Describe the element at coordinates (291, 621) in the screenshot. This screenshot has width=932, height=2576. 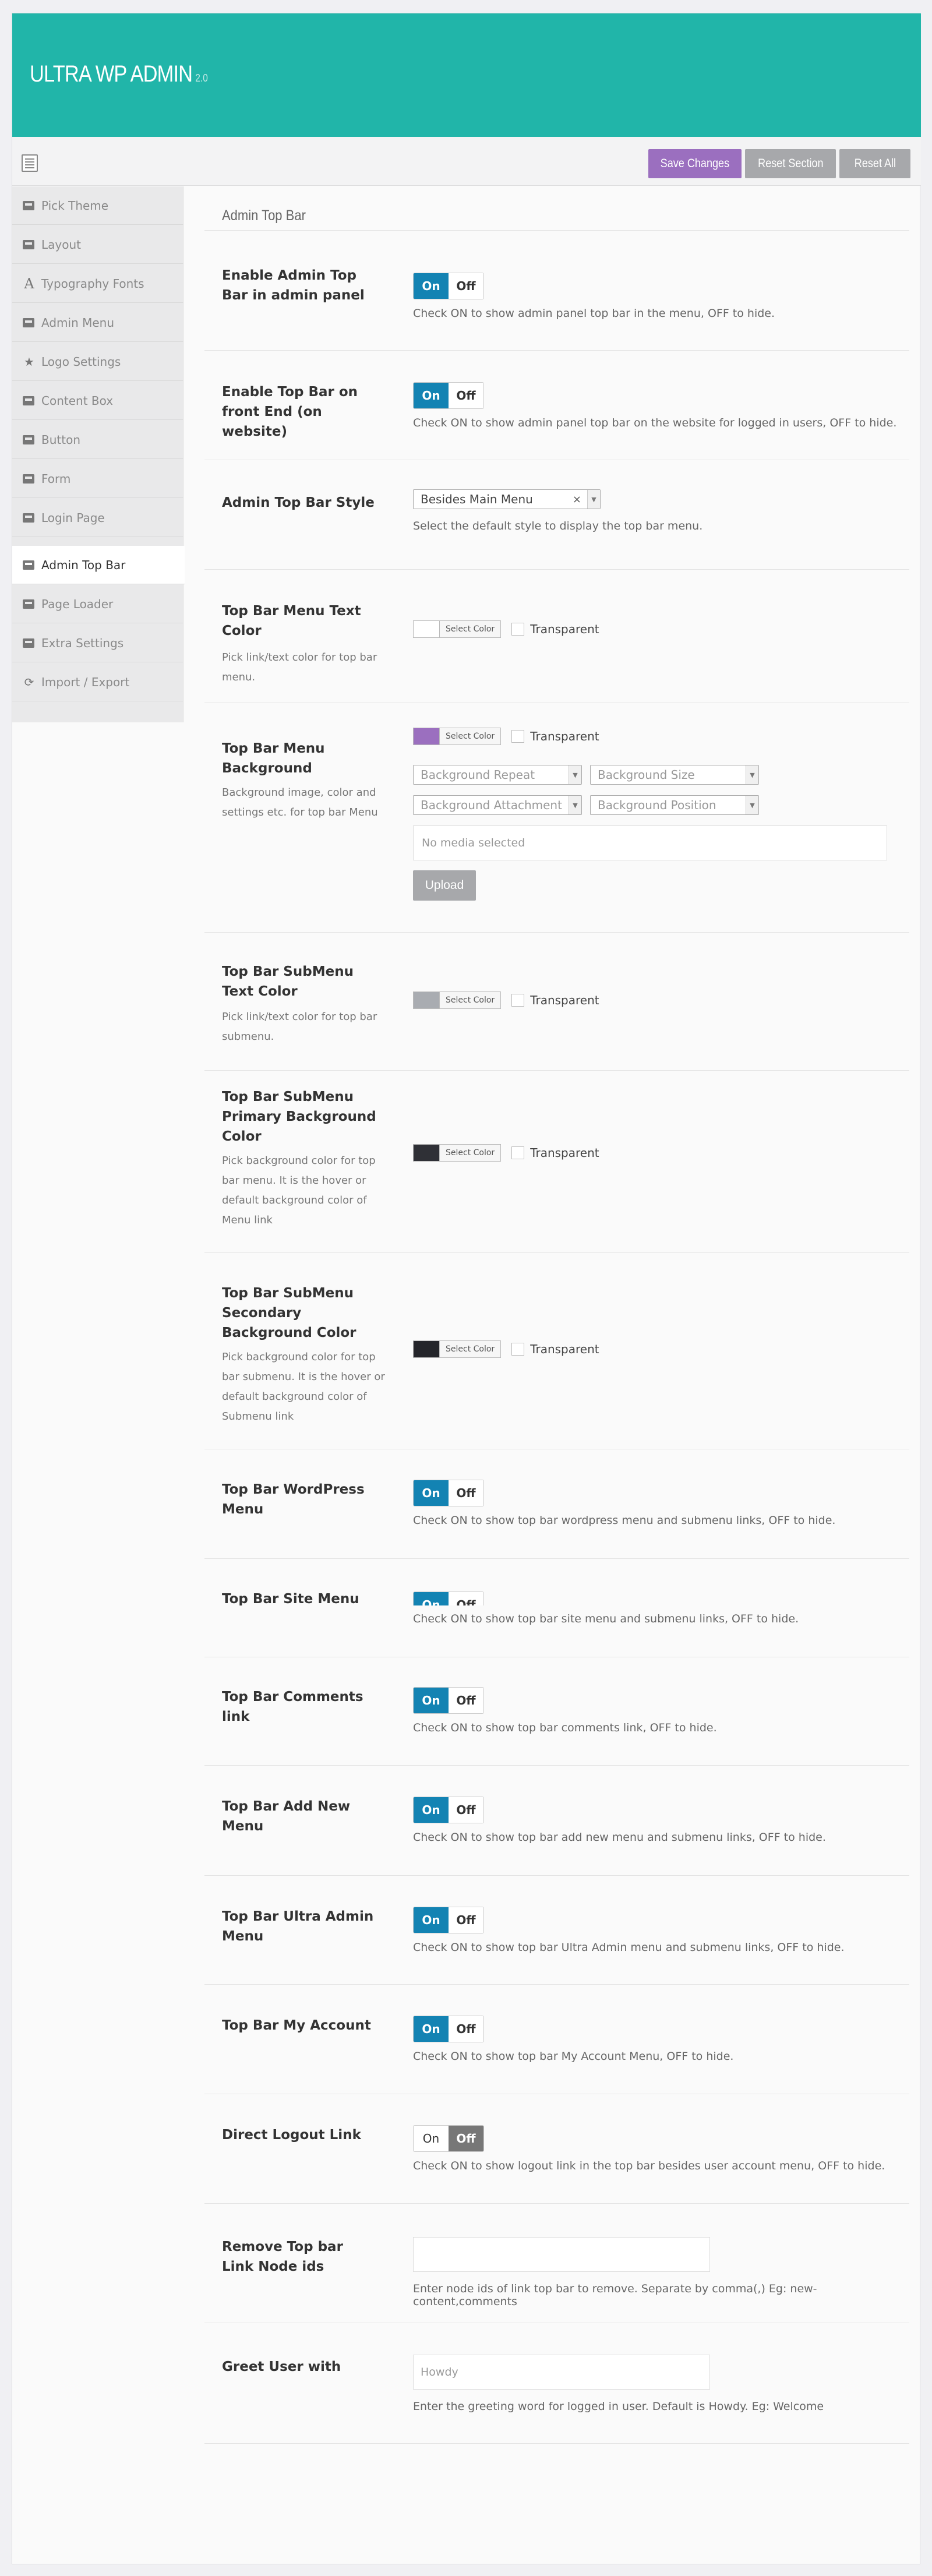
I see `field-label-menu-text-color: Top Bar Menu Text Color` at that location.